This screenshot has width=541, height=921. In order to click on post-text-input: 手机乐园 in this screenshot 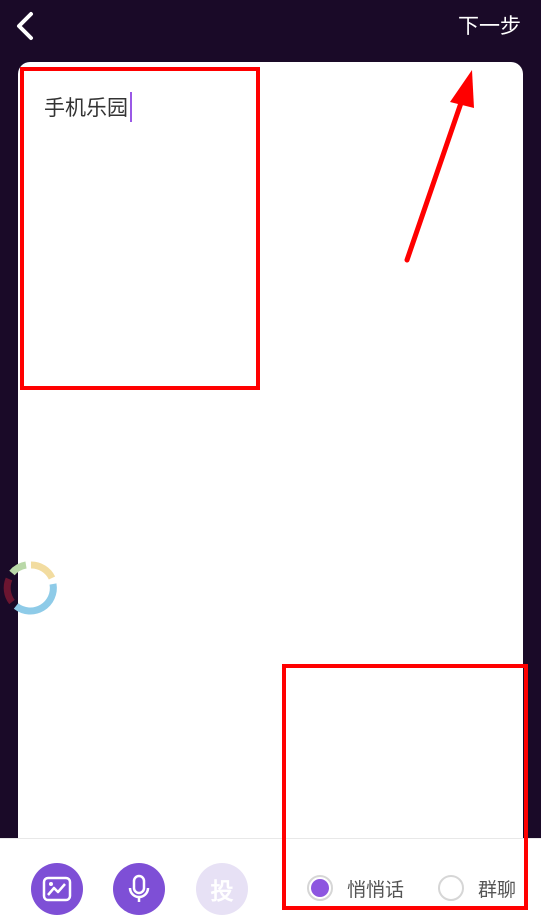, I will do `click(88, 107)`.